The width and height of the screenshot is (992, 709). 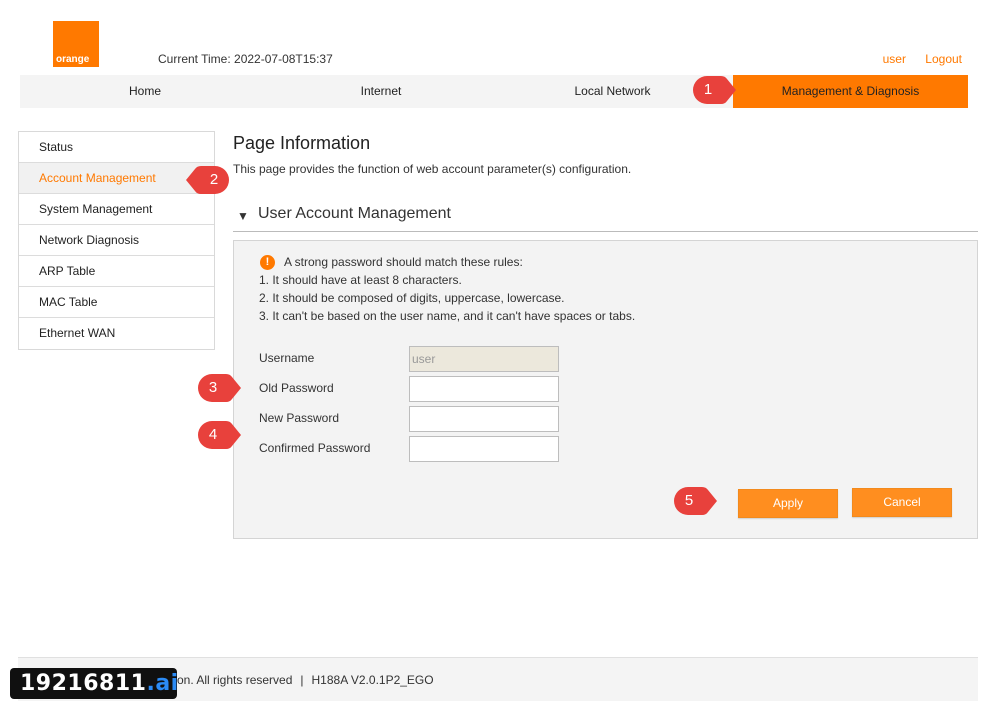 I want to click on sidebar-item-system-management: System Management, so click(x=116, y=209).